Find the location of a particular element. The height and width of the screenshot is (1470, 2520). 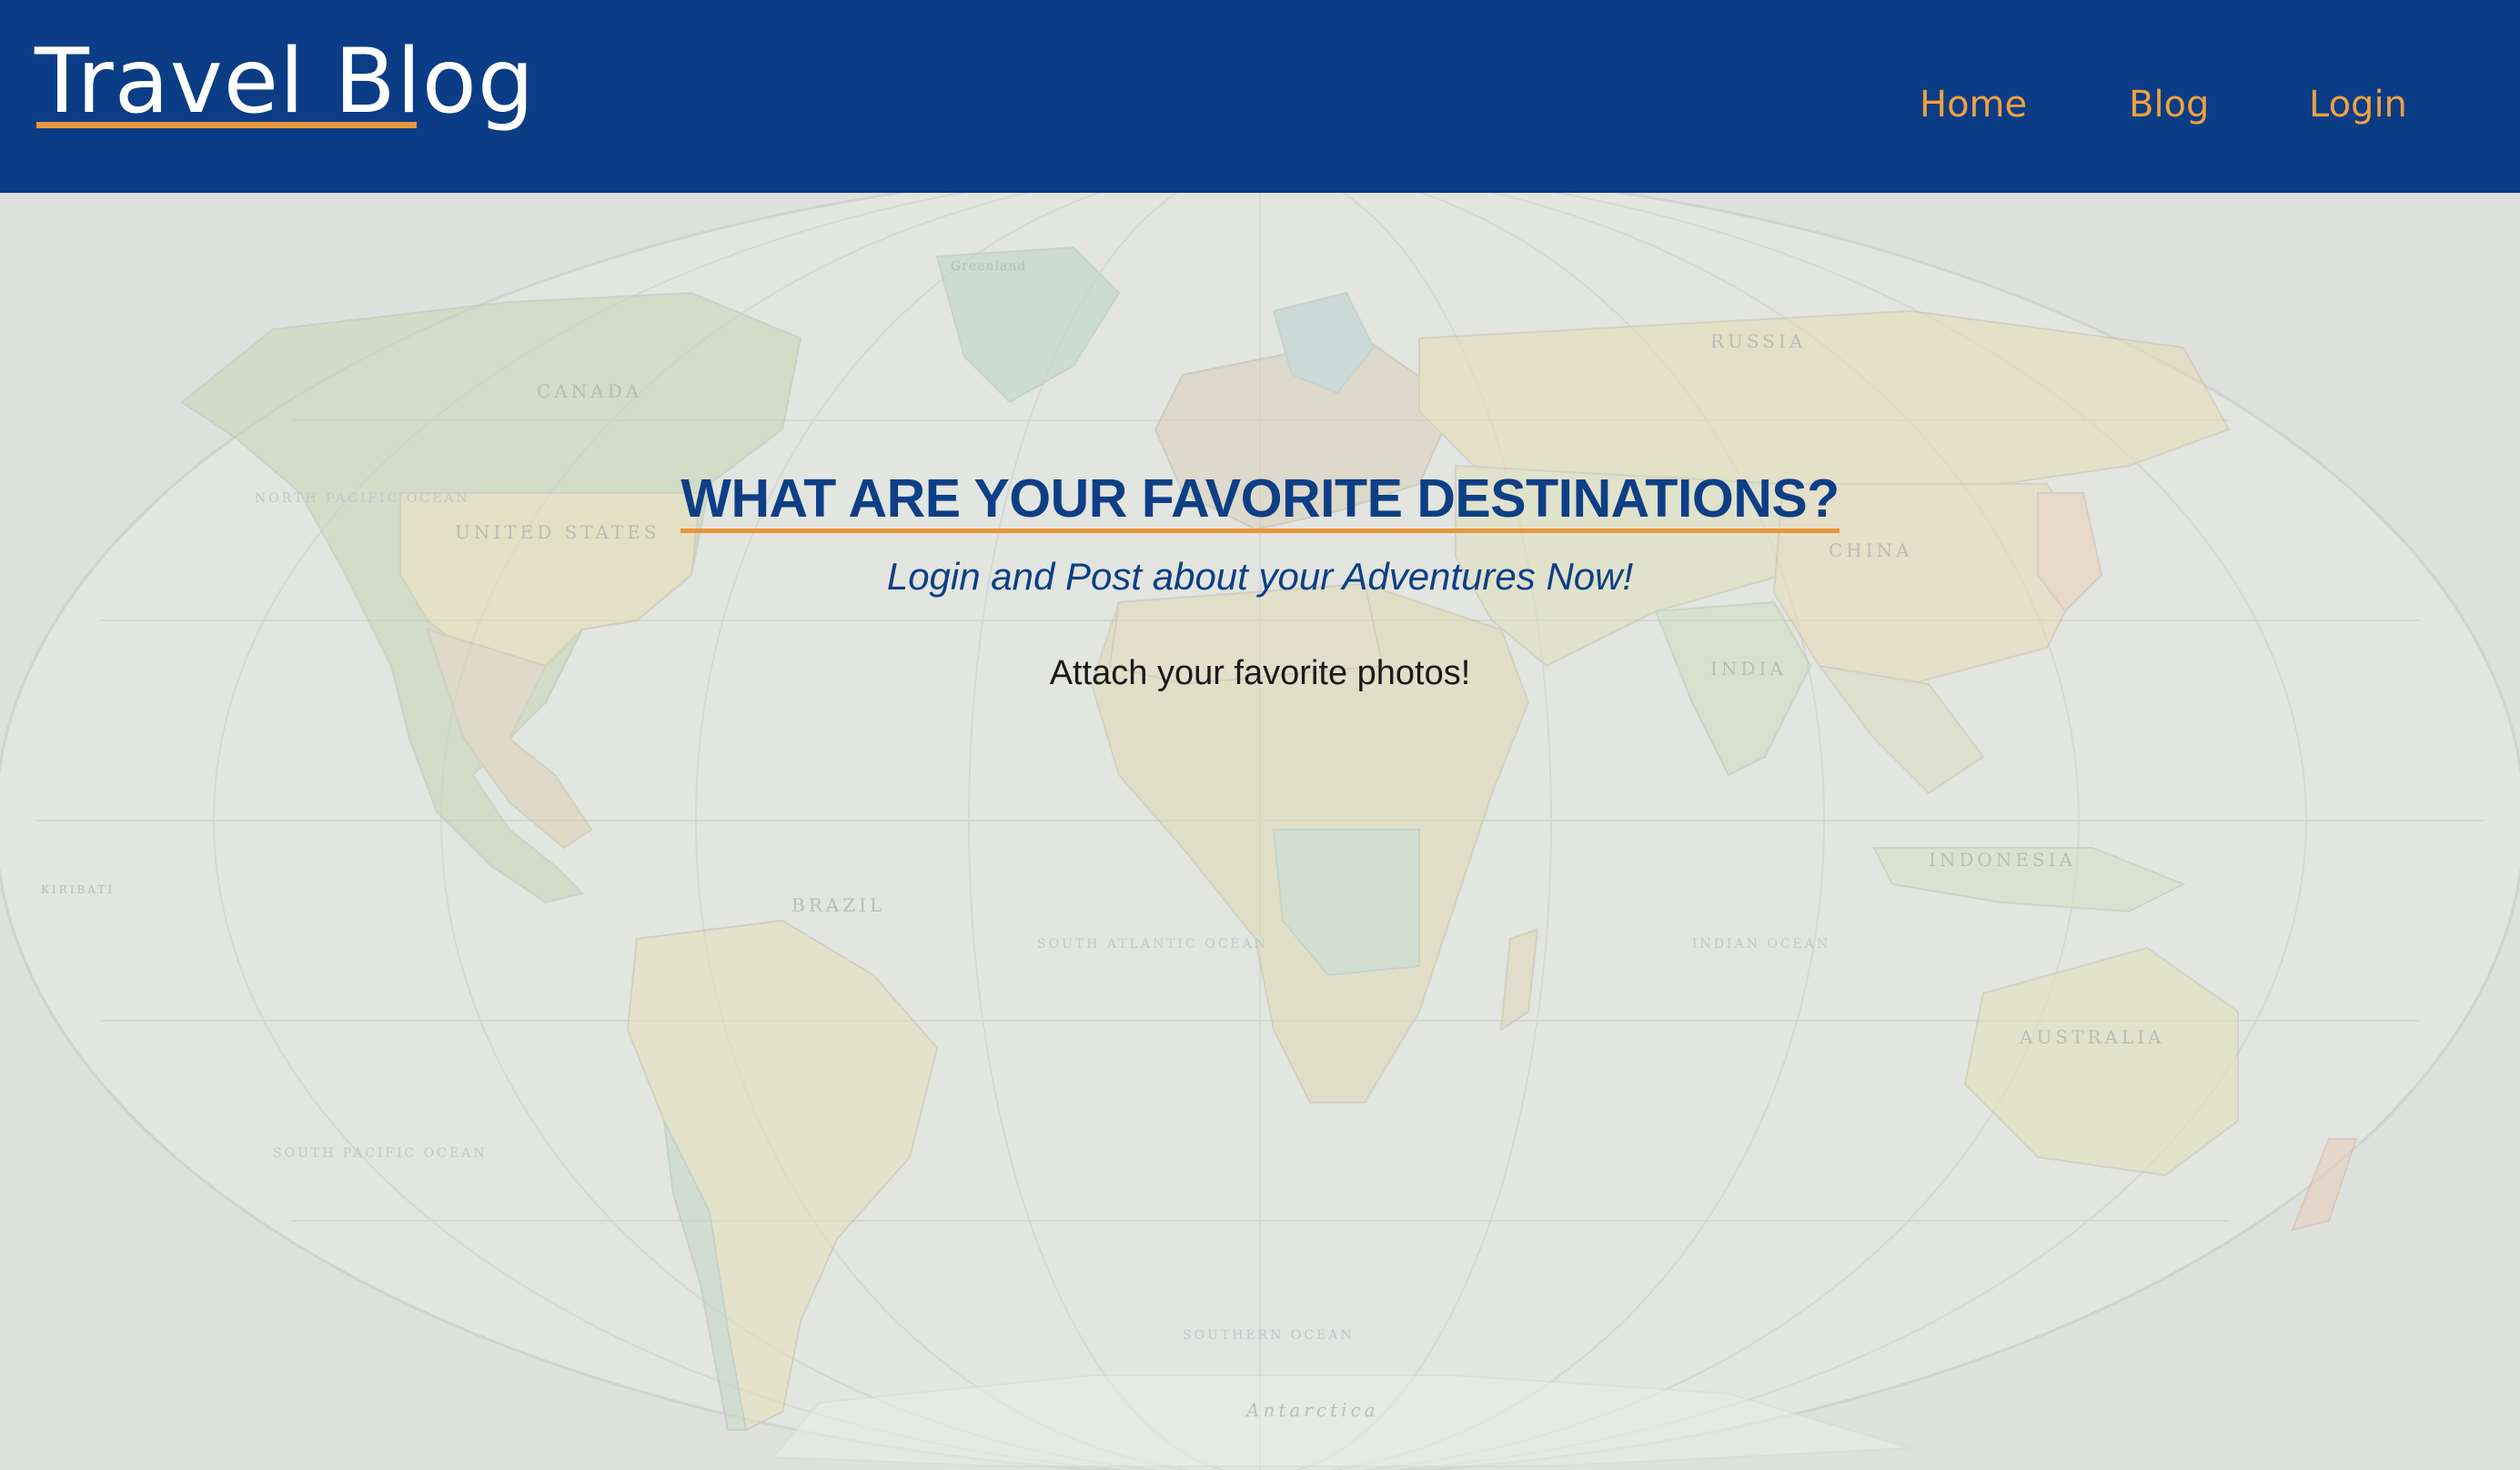

nav-blog-link: Blog is located at coordinates (2169, 104).